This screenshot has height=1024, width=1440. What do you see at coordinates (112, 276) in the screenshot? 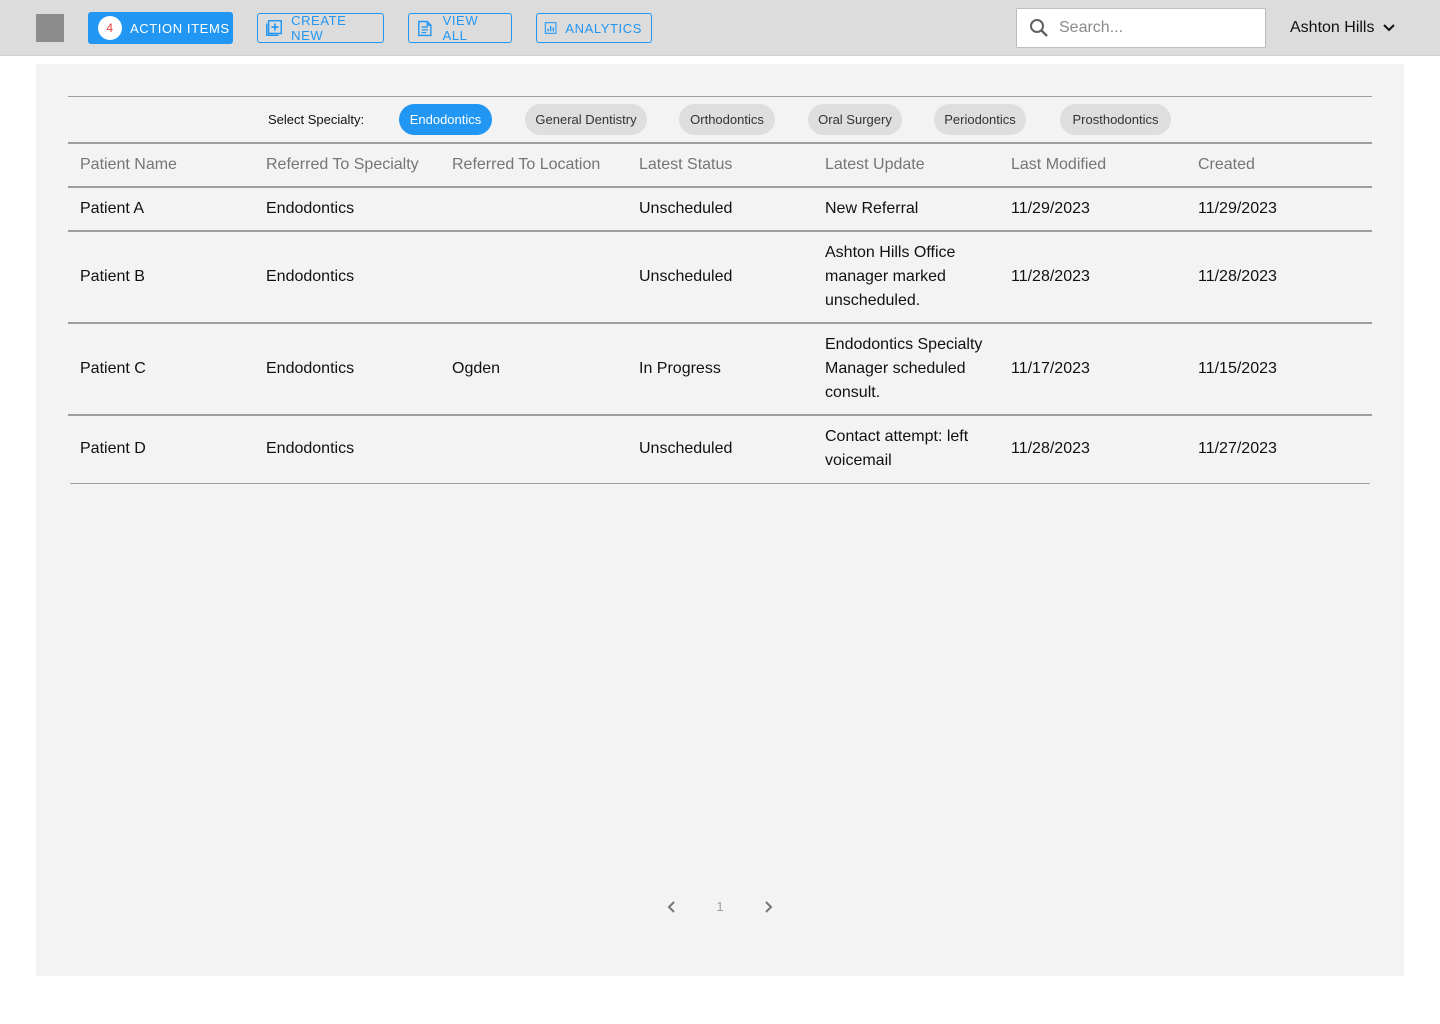
I see `patient-name-cell: Patient B` at bounding box center [112, 276].